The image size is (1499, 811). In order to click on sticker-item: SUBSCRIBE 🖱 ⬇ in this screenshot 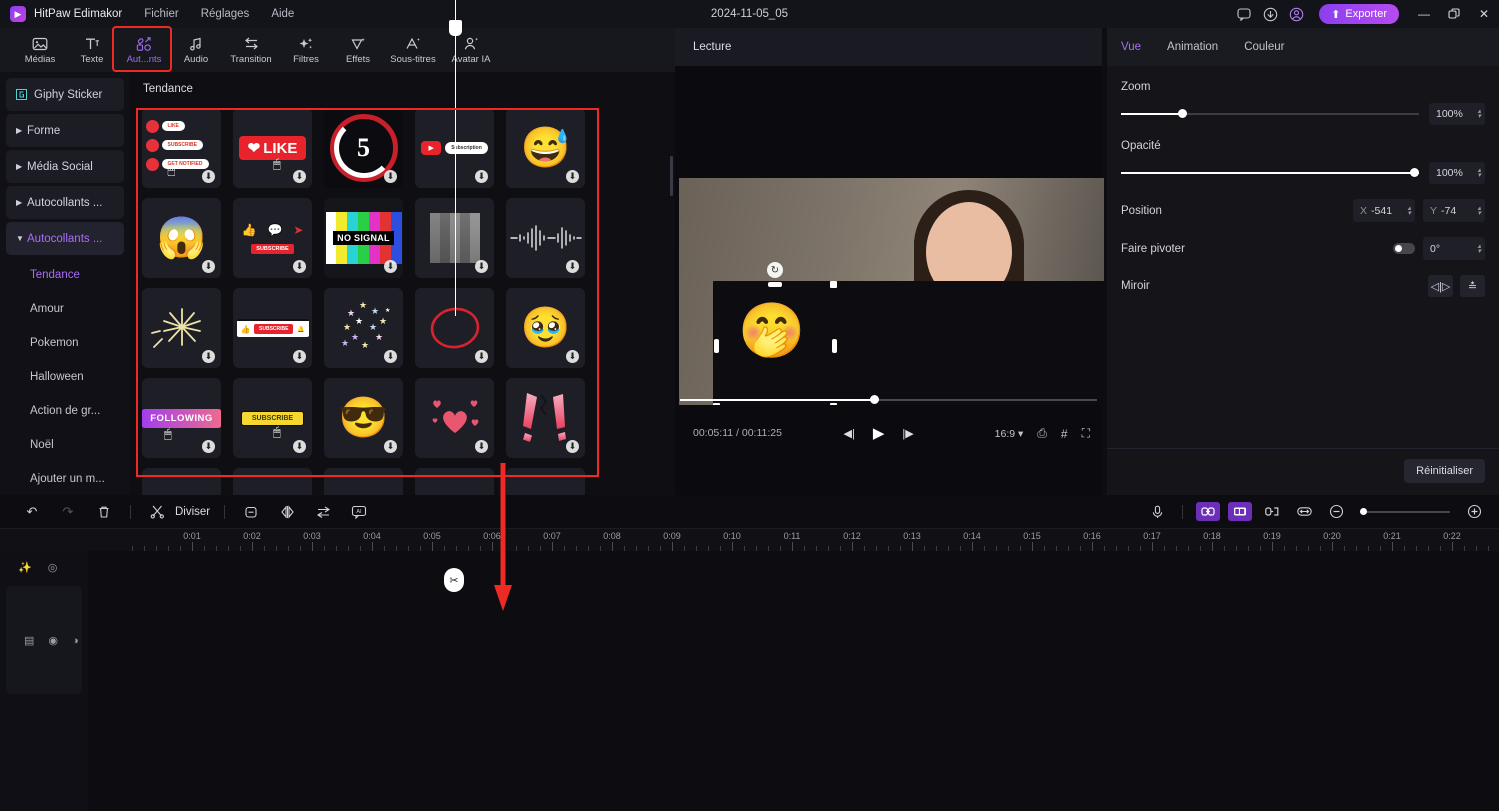, I will do `click(272, 418)`.